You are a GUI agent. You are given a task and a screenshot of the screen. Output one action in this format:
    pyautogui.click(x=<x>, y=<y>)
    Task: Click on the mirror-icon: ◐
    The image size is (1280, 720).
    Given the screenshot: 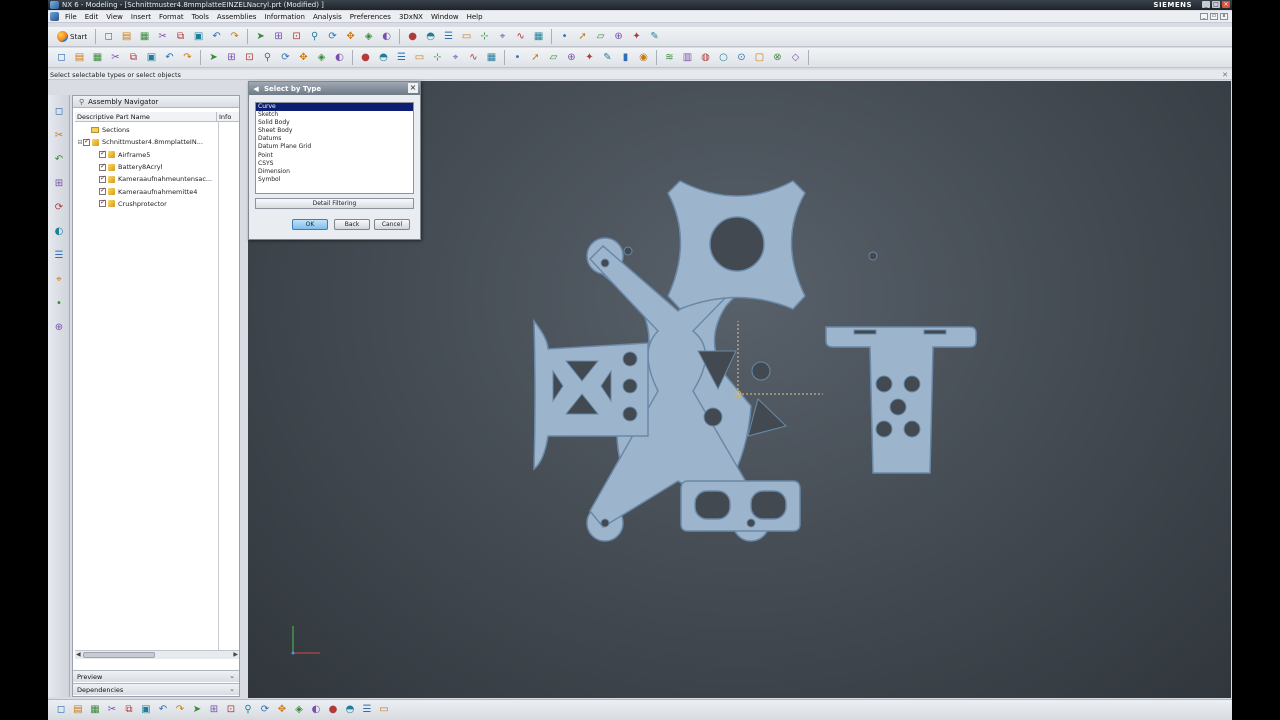 What is the action you would take?
    pyautogui.click(x=339, y=57)
    